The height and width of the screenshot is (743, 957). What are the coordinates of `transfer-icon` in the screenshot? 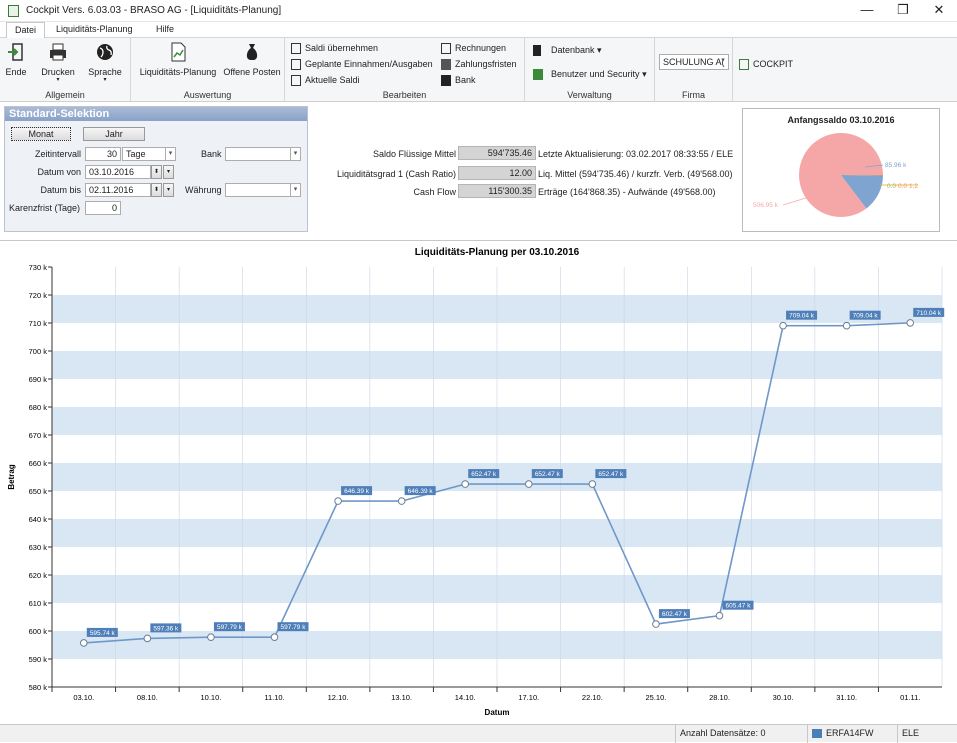 It's located at (296, 48).